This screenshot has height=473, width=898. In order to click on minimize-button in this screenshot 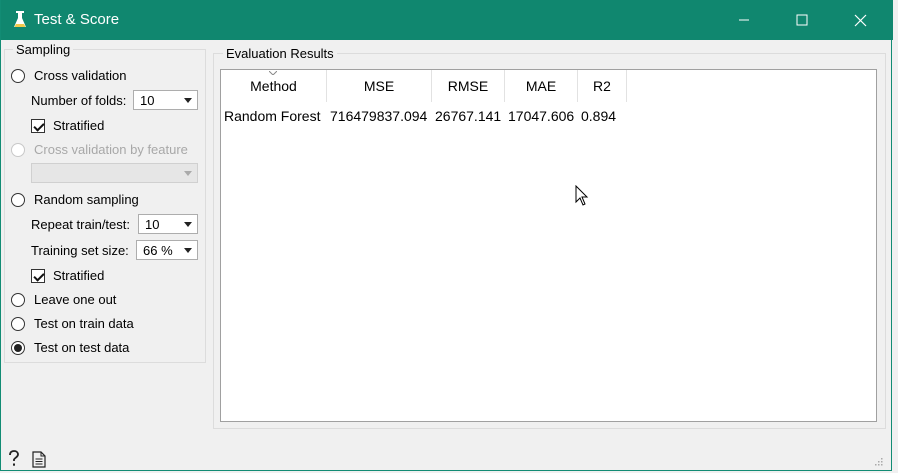, I will do `click(744, 20)`.